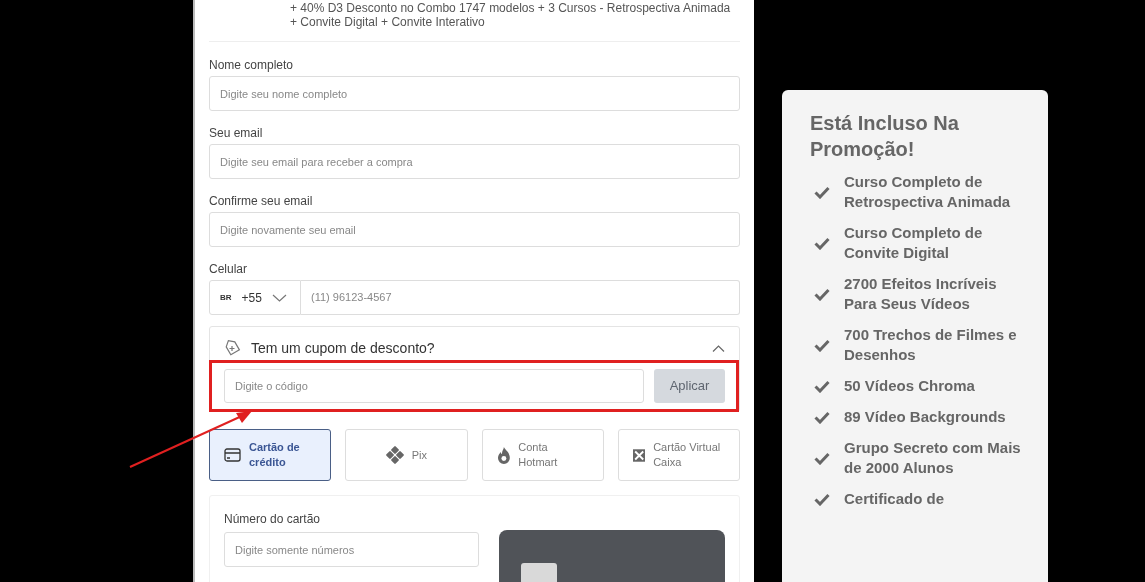  Describe the element at coordinates (261, 201) in the screenshot. I see `field-label: Confirme seu email` at that location.